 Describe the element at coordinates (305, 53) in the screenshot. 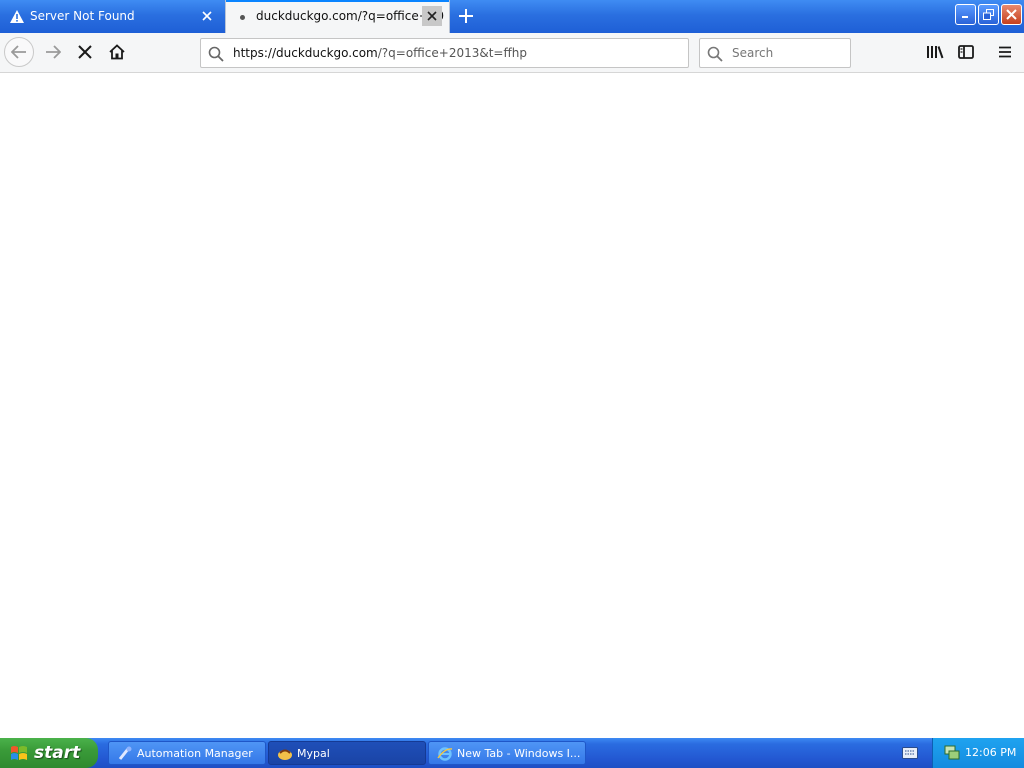

I see `url-host: https://duckduckgo.com` at that location.